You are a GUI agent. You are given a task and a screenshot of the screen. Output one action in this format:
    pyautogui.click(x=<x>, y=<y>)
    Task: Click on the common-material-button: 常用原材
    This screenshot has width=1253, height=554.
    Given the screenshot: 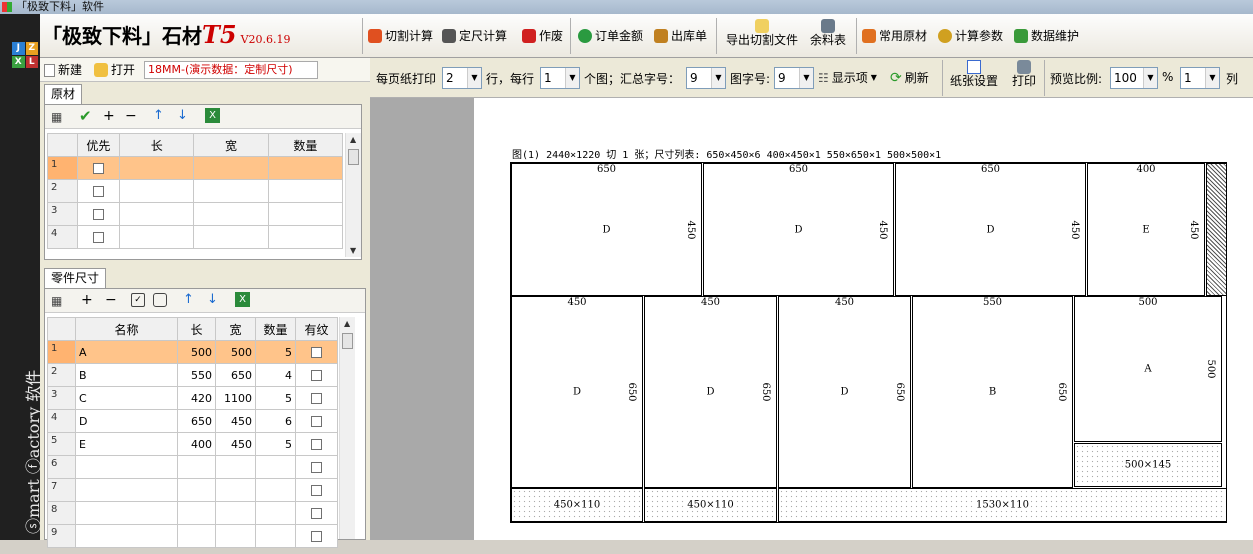 What is the action you would take?
    pyautogui.click(x=894, y=36)
    